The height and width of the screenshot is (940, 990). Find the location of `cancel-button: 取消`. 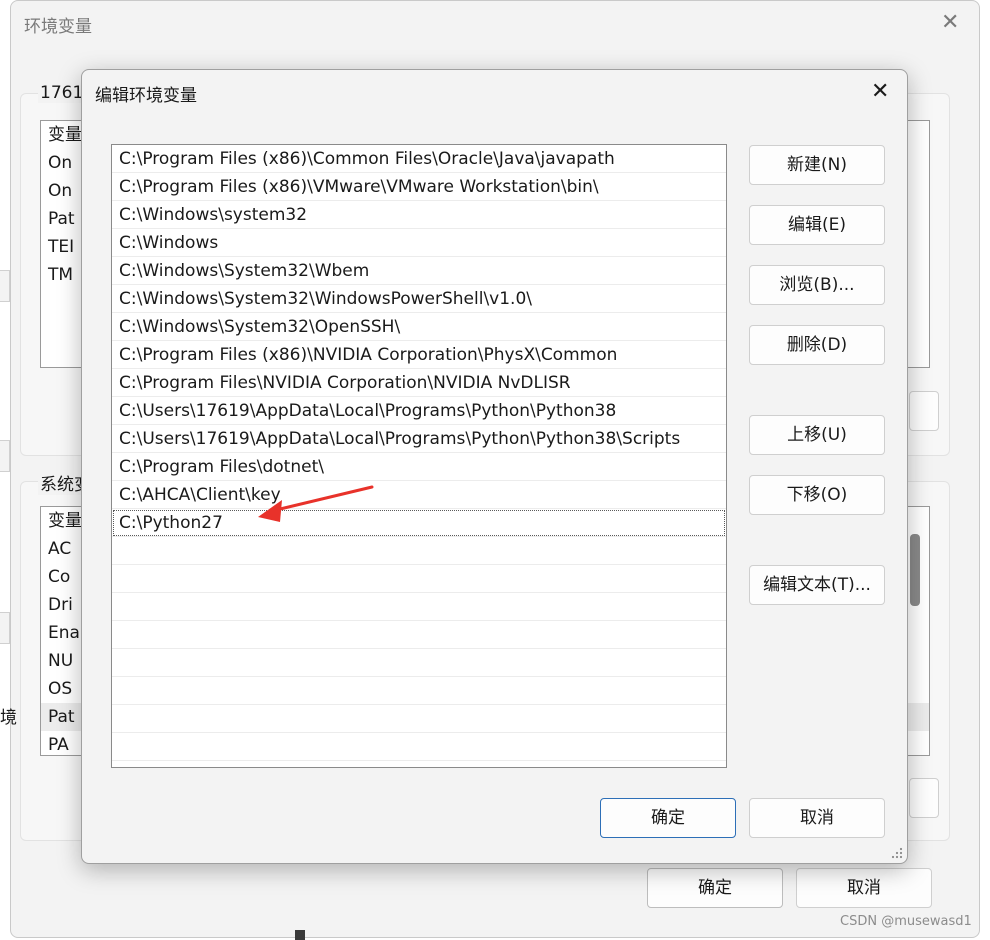

cancel-button: 取消 is located at coordinates (817, 818).